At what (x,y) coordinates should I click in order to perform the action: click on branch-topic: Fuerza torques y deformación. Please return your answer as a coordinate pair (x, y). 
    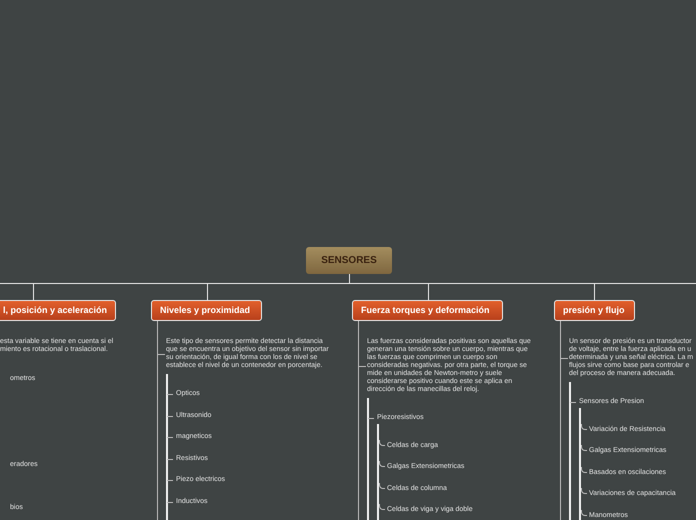
    Looking at the image, I should click on (427, 310).